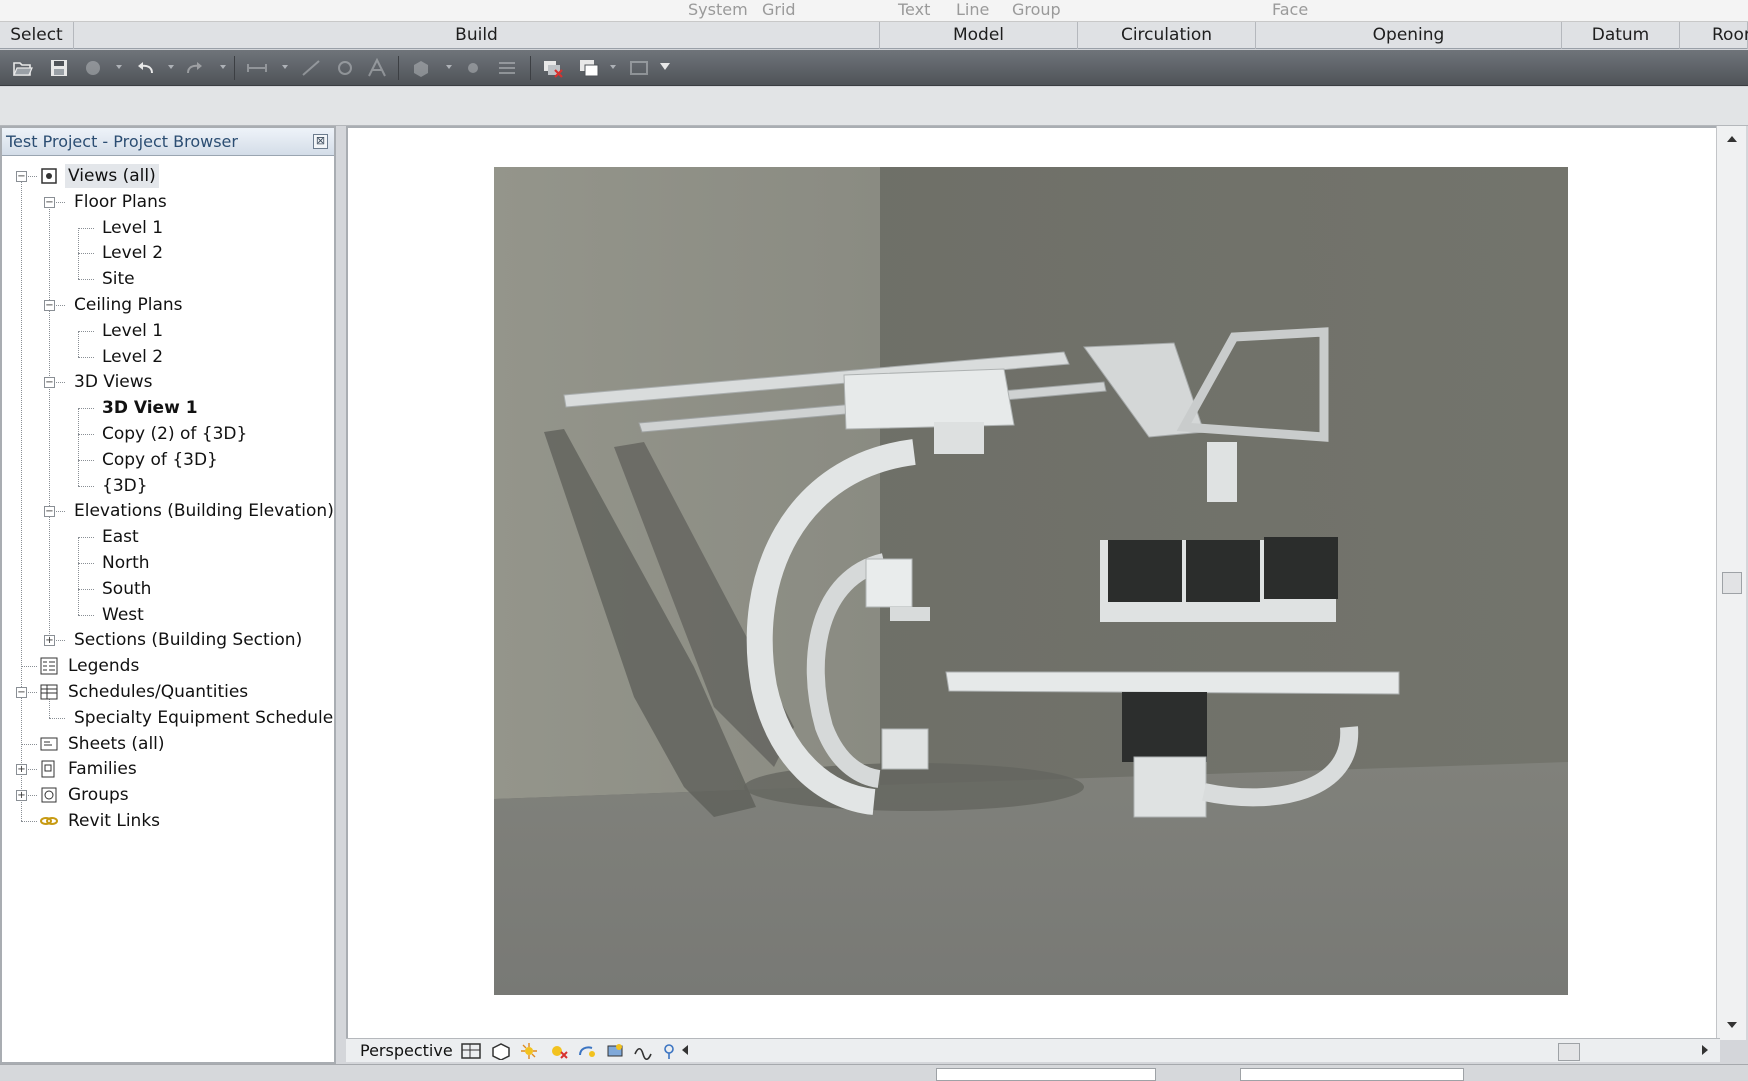 Image resolution: width=1748 pixels, height=1081 pixels. Describe the element at coordinates (1352, 1074) in the screenshot. I see `status-field-model` at that location.